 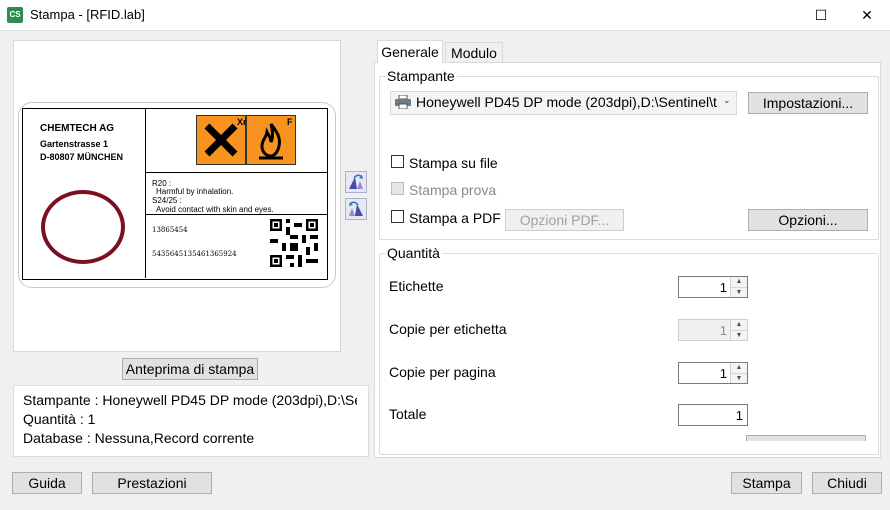 I want to click on phrase-s-code: S24/25 :, so click(x=167, y=200).